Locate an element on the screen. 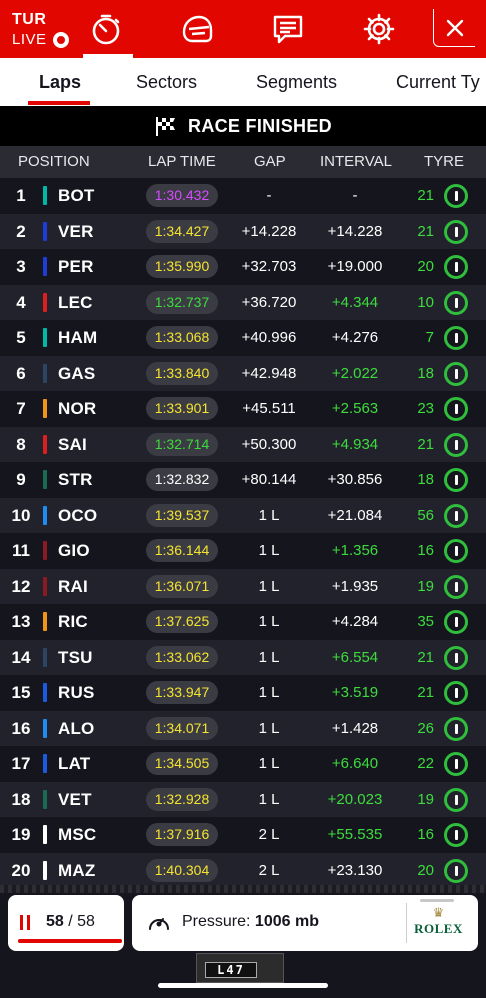 The width and height of the screenshot is (486, 998). table-row: 9 STR 1:32.832 +80.144 +30.856 18 is located at coordinates (243, 480).